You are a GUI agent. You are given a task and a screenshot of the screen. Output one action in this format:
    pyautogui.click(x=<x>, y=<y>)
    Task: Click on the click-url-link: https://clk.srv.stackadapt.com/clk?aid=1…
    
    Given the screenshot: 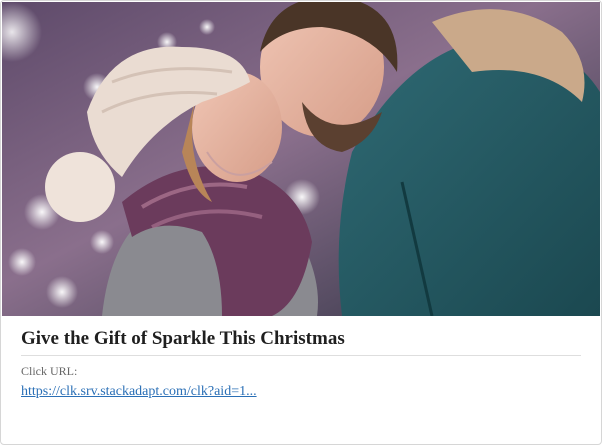 What is the action you would take?
    pyautogui.click(x=139, y=392)
    